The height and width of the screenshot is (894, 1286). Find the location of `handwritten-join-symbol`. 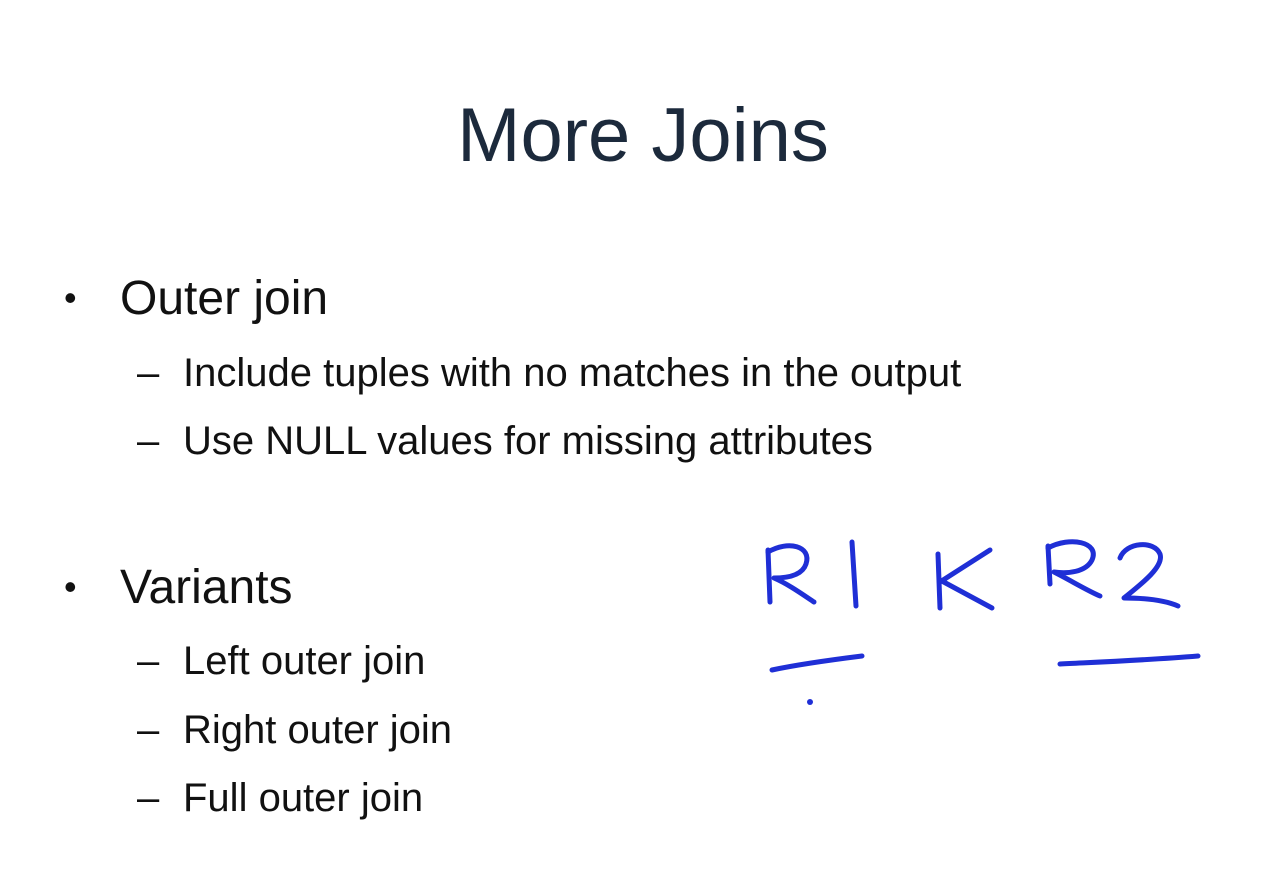

handwritten-join-symbol is located at coordinates (965, 579).